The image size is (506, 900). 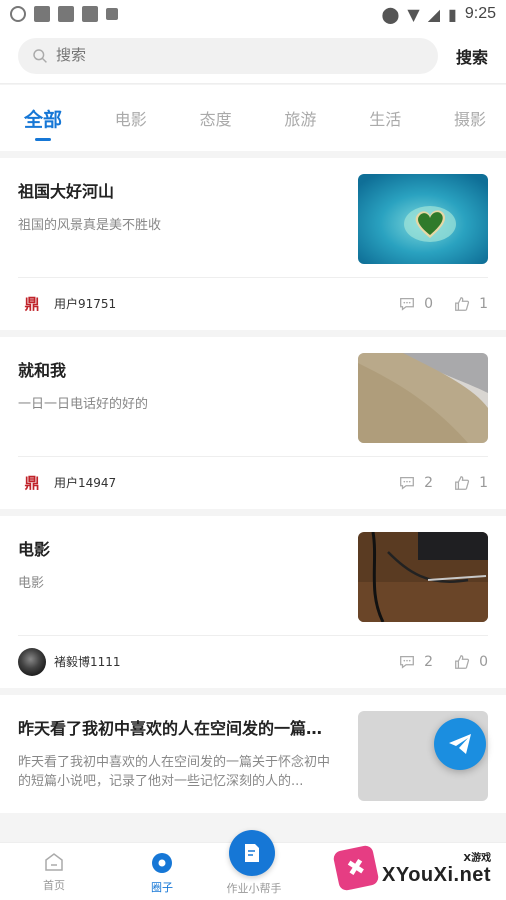 I want to click on comment-count: 0, so click(x=415, y=304).